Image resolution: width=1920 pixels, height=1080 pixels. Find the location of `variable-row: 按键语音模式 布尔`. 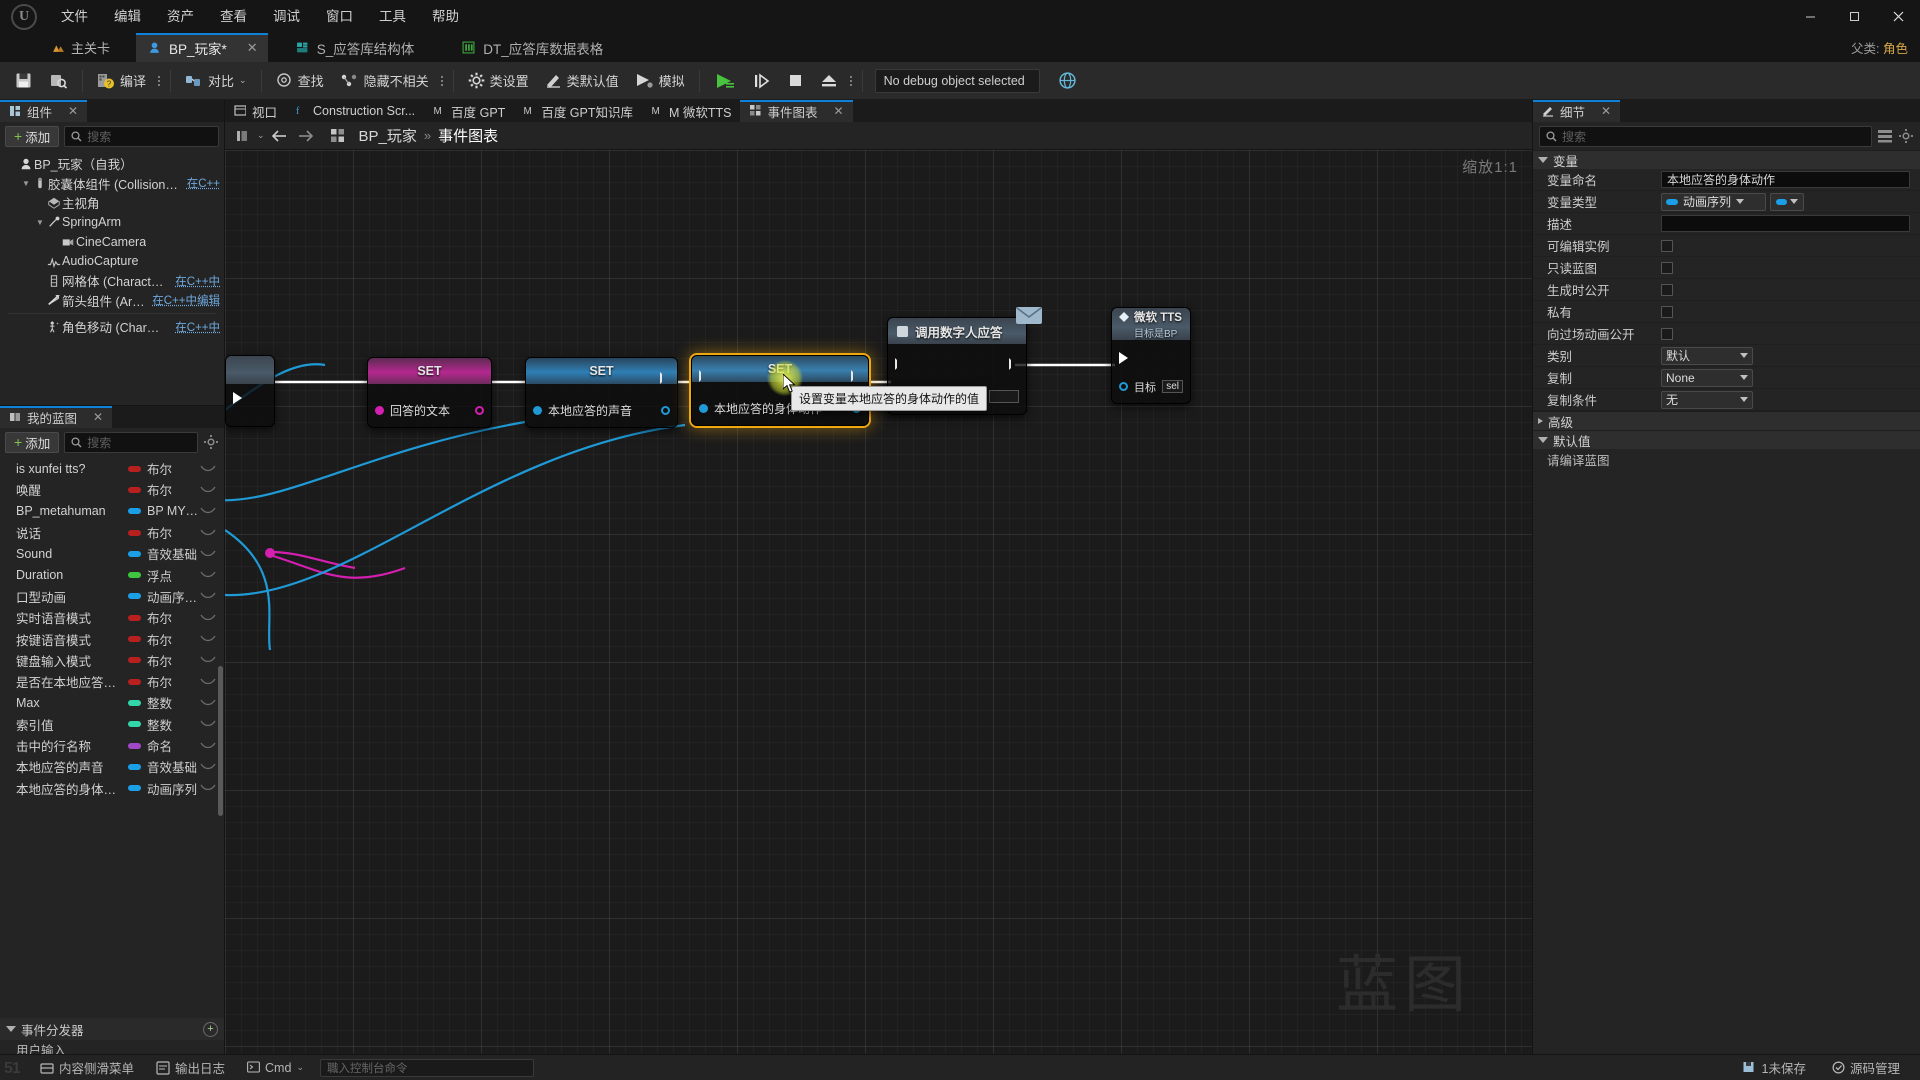

variable-row: 按键语音模式 布尔 is located at coordinates (112, 638).